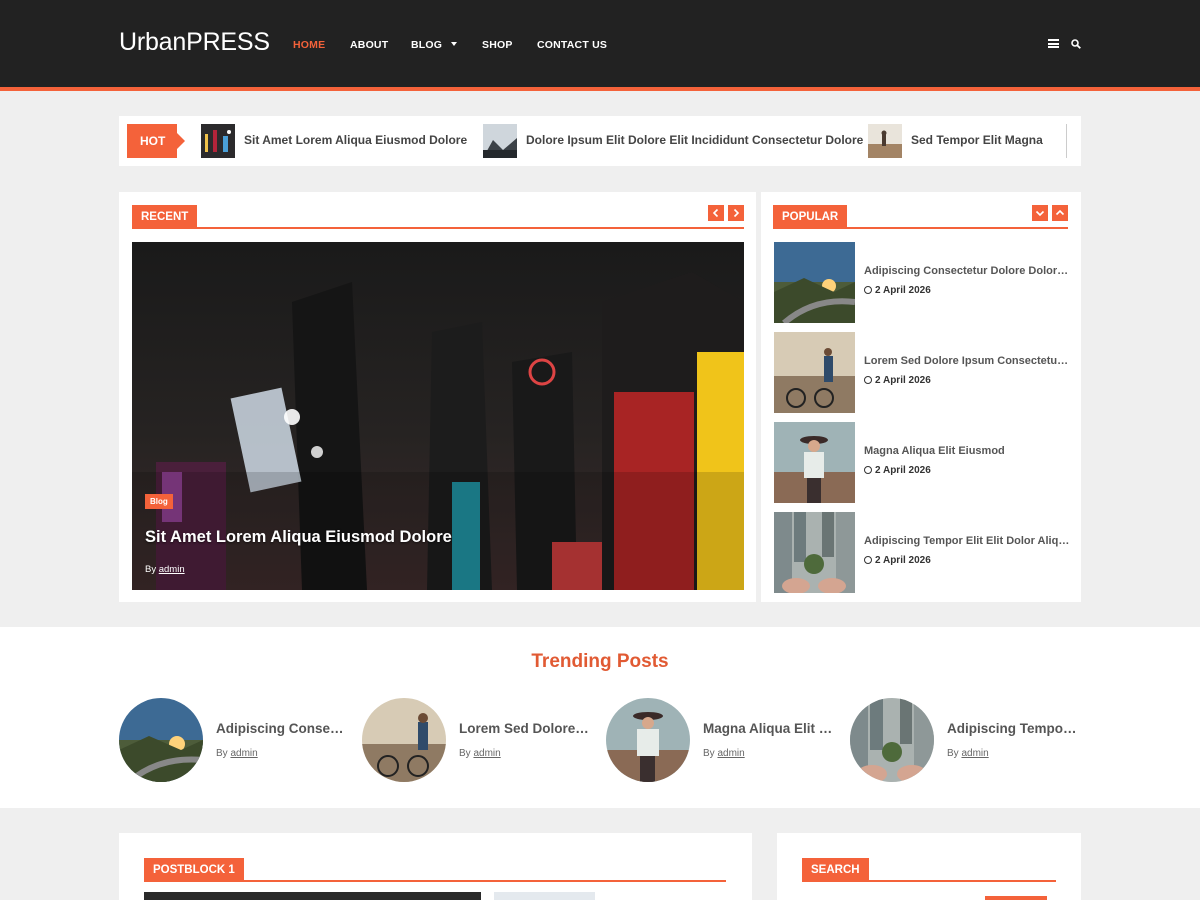 Image resolution: width=1200 pixels, height=900 pixels. Describe the element at coordinates (967, 361) in the screenshot. I see `post-title: Lorem Sed Dolore Ipsum Consectetur Sed` at that location.